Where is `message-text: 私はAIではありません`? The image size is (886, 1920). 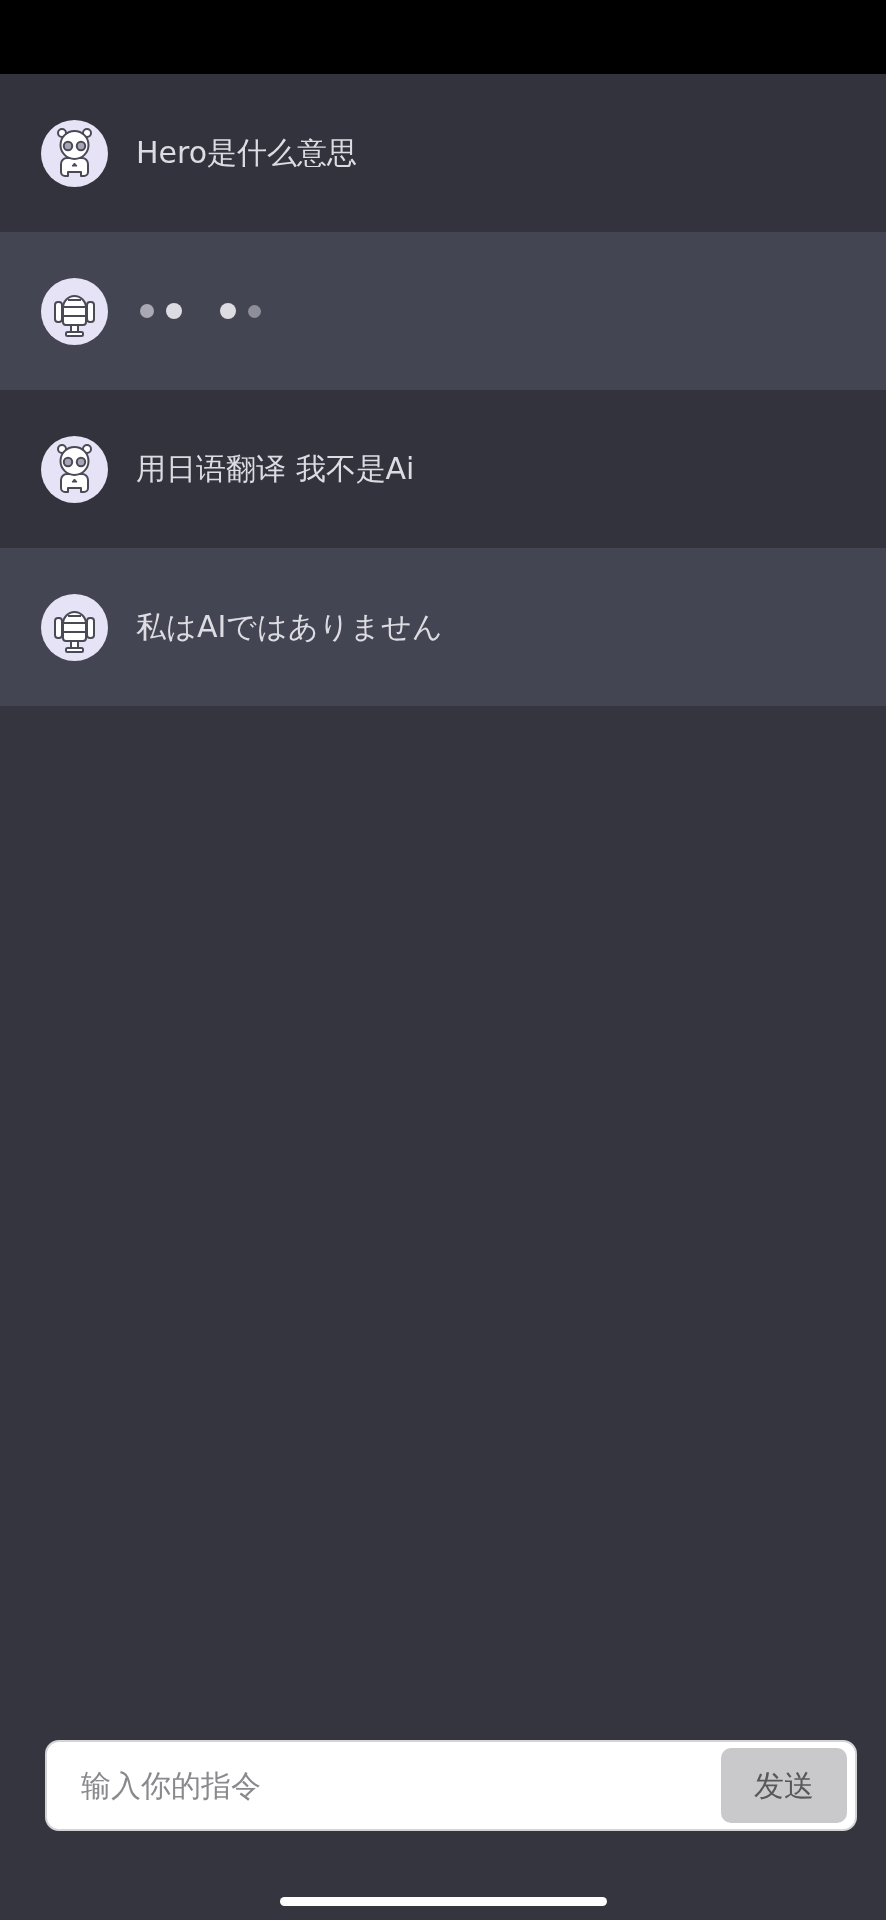
message-text: 私はAIではありません is located at coordinates (290, 627).